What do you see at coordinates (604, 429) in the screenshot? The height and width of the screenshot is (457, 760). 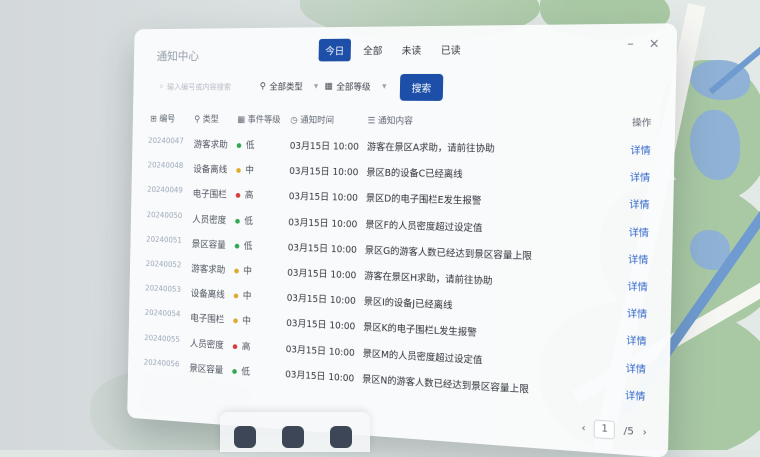 I see `page-input: 1` at bounding box center [604, 429].